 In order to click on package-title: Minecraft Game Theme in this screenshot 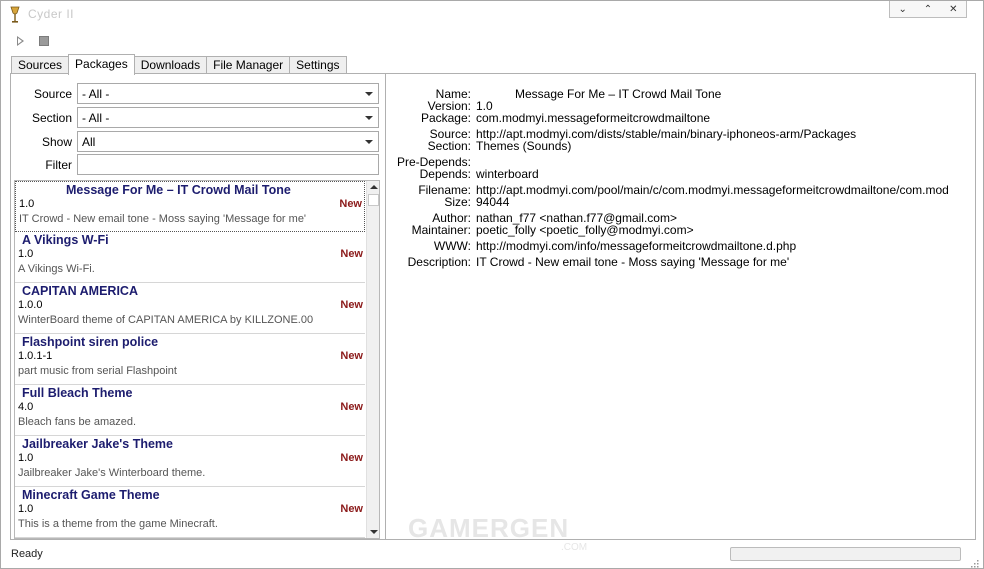, I will do `click(91, 495)`.